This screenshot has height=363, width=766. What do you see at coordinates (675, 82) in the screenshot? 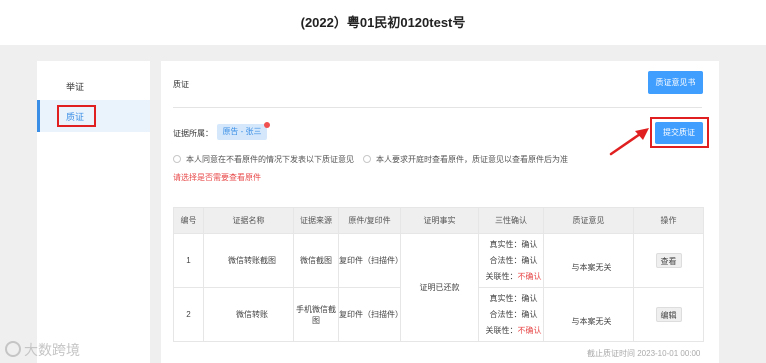
I see `opinion-document-button: 质证意见书` at bounding box center [675, 82].